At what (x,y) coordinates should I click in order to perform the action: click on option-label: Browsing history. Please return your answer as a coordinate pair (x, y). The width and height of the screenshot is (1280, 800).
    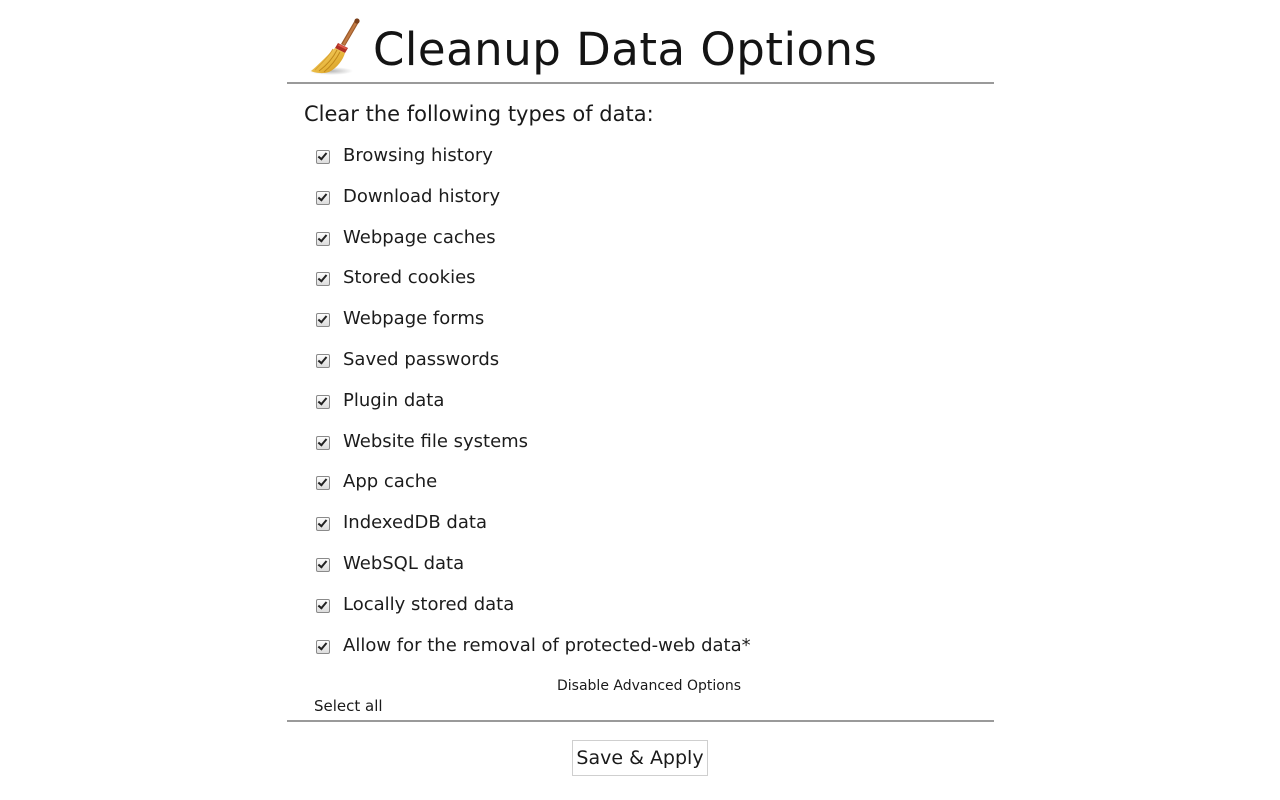
    Looking at the image, I should click on (418, 155).